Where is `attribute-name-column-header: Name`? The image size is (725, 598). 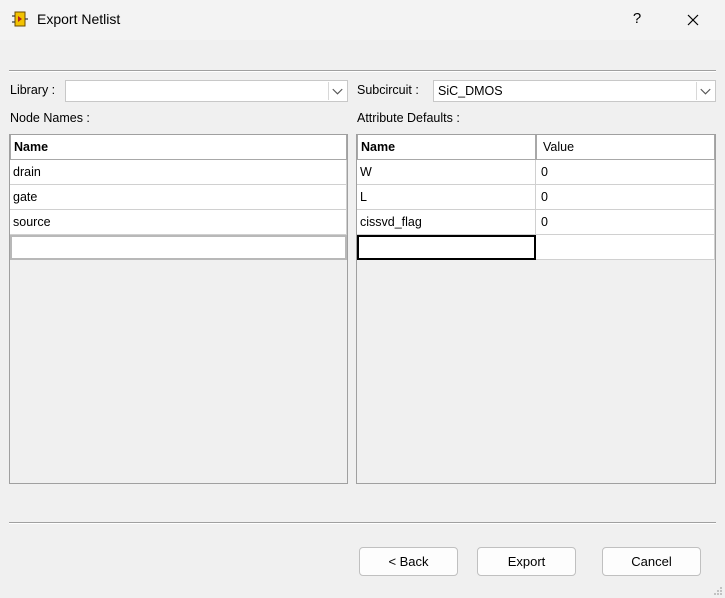
attribute-name-column-header: Name is located at coordinates (446, 147).